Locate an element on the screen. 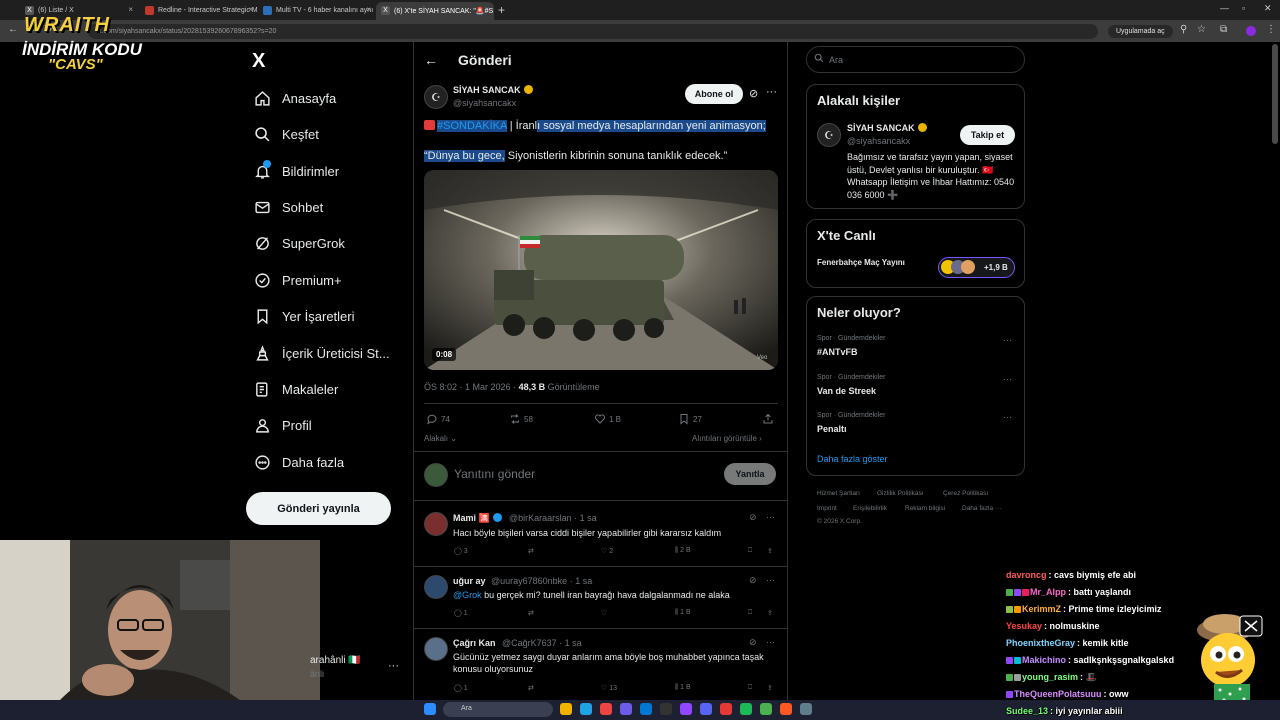  sidebar-item-explore: Keşfet is located at coordinates (285, 134).